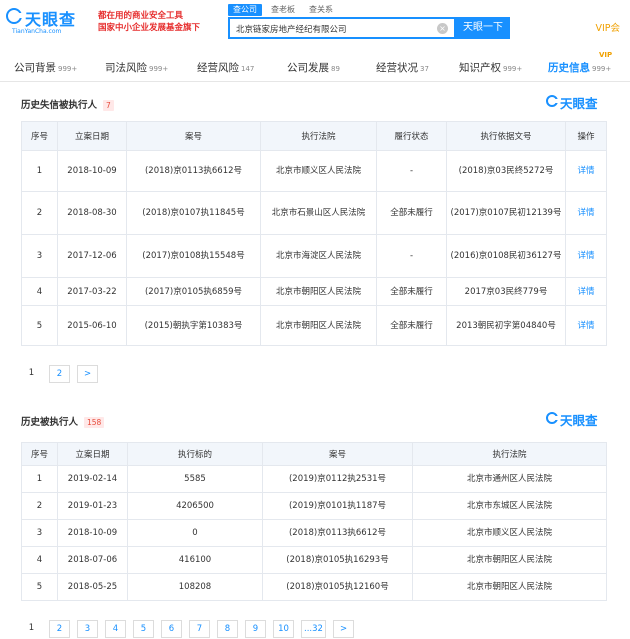 The width and height of the screenshot is (630, 639). I want to click on tab-company-background: 公司背景 999+, so click(45, 67).